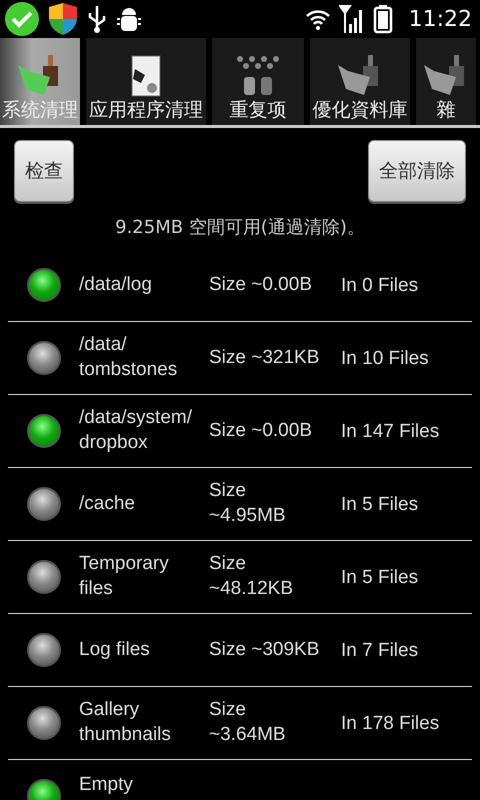  Describe the element at coordinates (264, 357) in the screenshot. I see `size-text: Size ~321KB` at that location.